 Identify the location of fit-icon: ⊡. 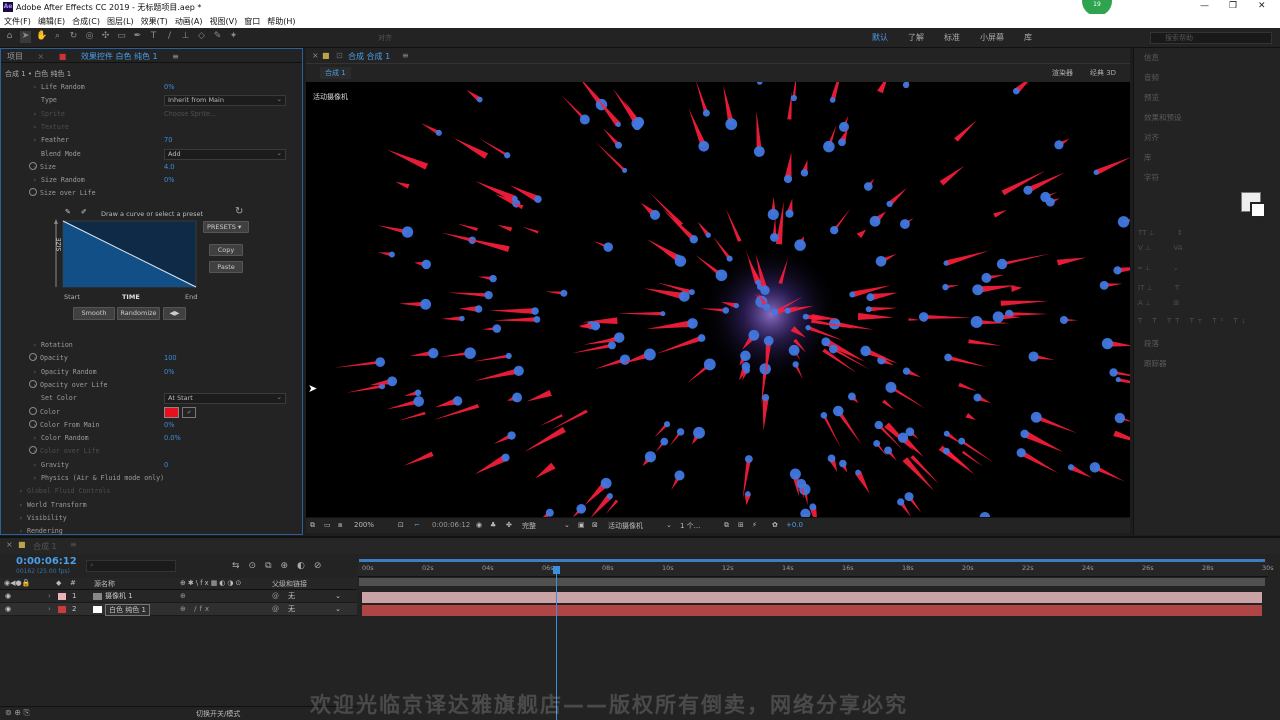
(401, 525).